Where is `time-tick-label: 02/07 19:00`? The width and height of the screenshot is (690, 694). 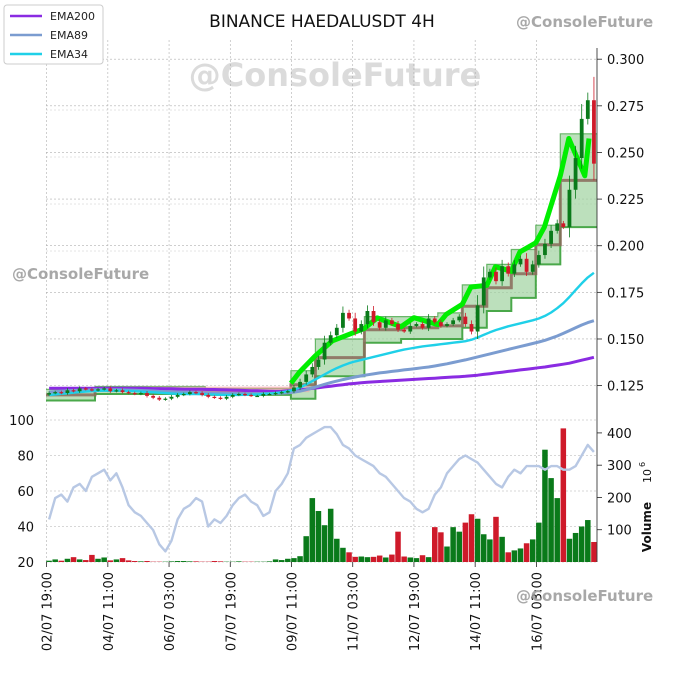 time-tick-label: 02/07 19:00 is located at coordinates (48, 611).